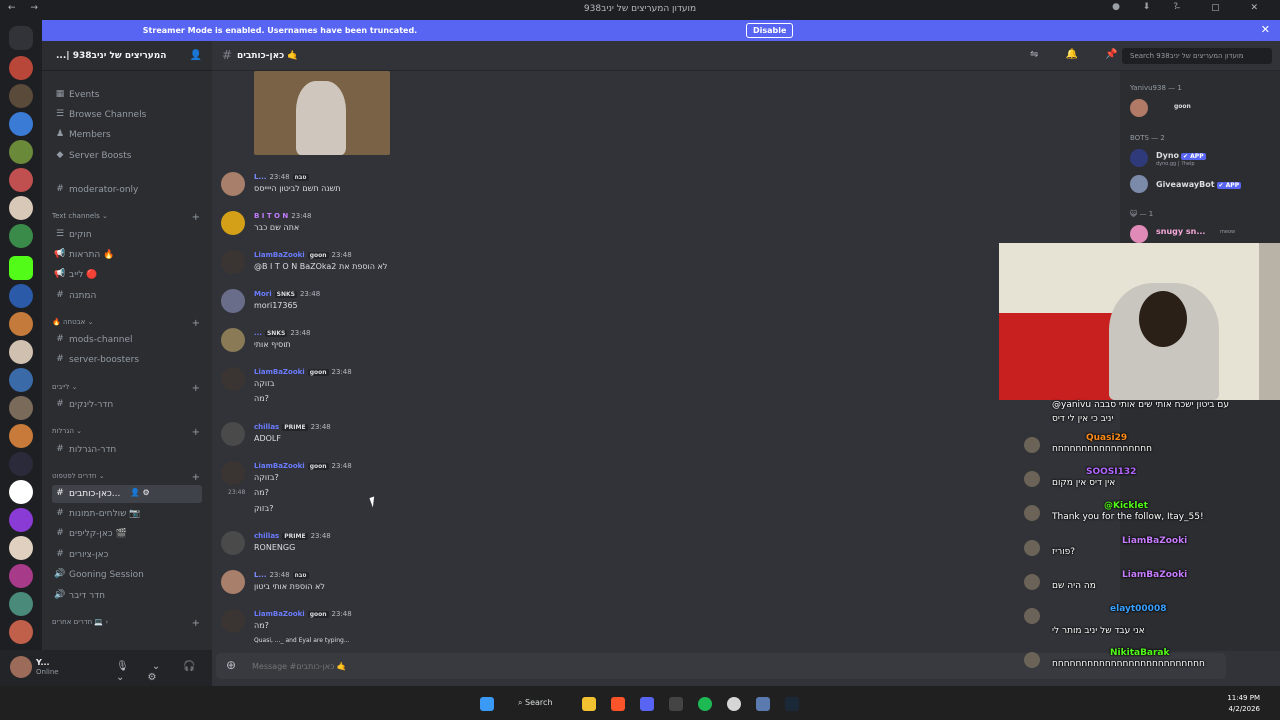 The height and width of the screenshot is (720, 1280). What do you see at coordinates (589, 704) in the screenshot?
I see `file-explorer-icon` at bounding box center [589, 704].